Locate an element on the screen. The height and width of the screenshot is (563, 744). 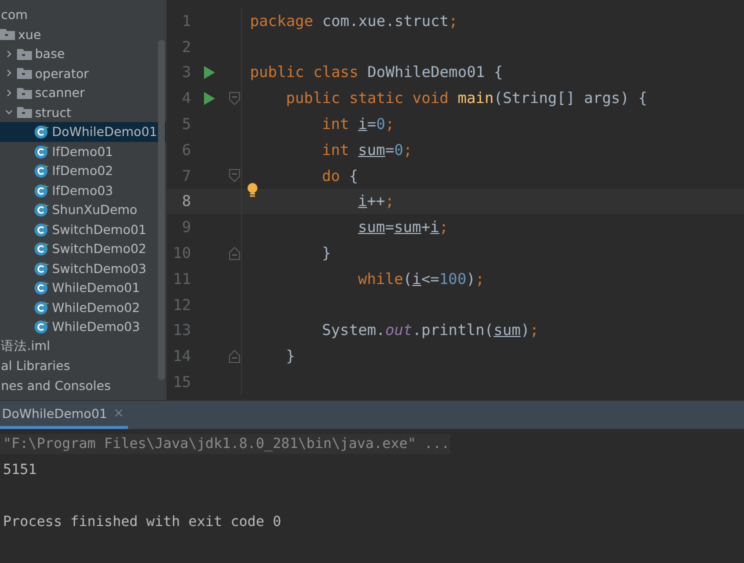
tree-item: SwitchDemo02 is located at coordinates (83, 248).